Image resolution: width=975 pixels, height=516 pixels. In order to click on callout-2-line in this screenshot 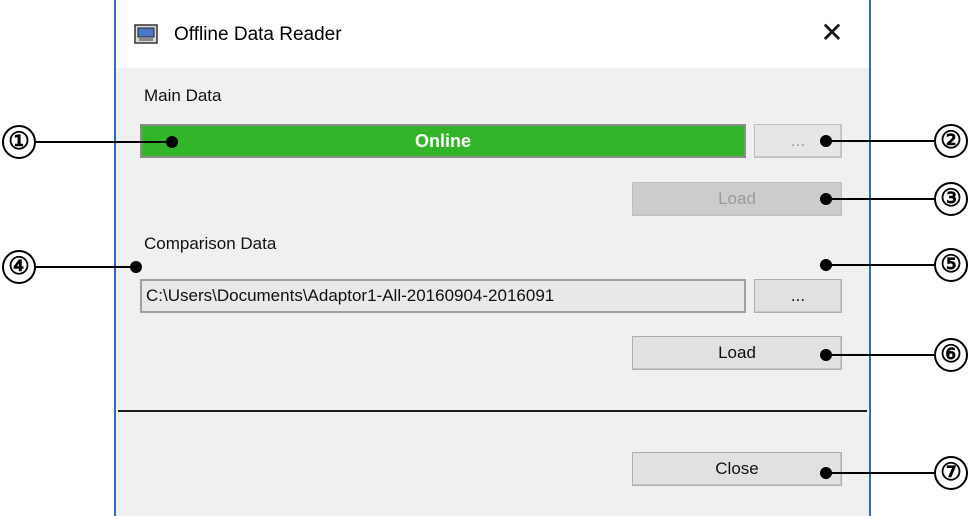, I will do `click(882, 141)`.